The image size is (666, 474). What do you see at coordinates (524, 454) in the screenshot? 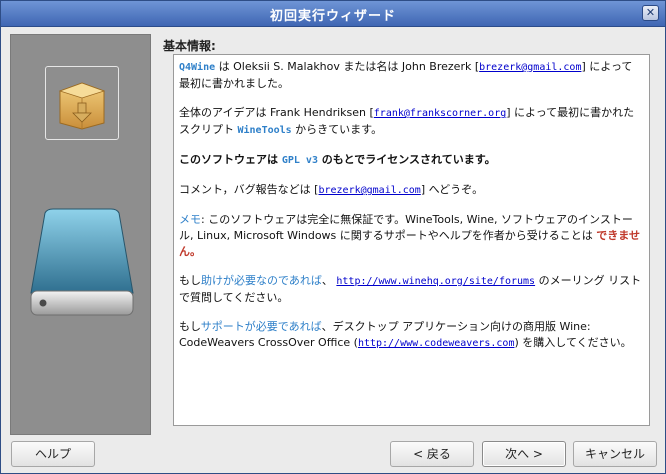
I see `next-button: 次へ >` at bounding box center [524, 454].